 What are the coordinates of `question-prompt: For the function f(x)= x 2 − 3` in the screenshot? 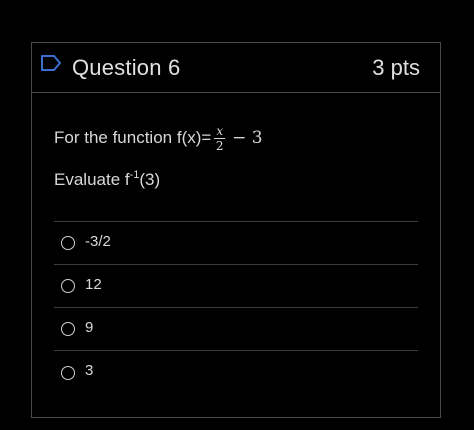 It's located at (236, 138).